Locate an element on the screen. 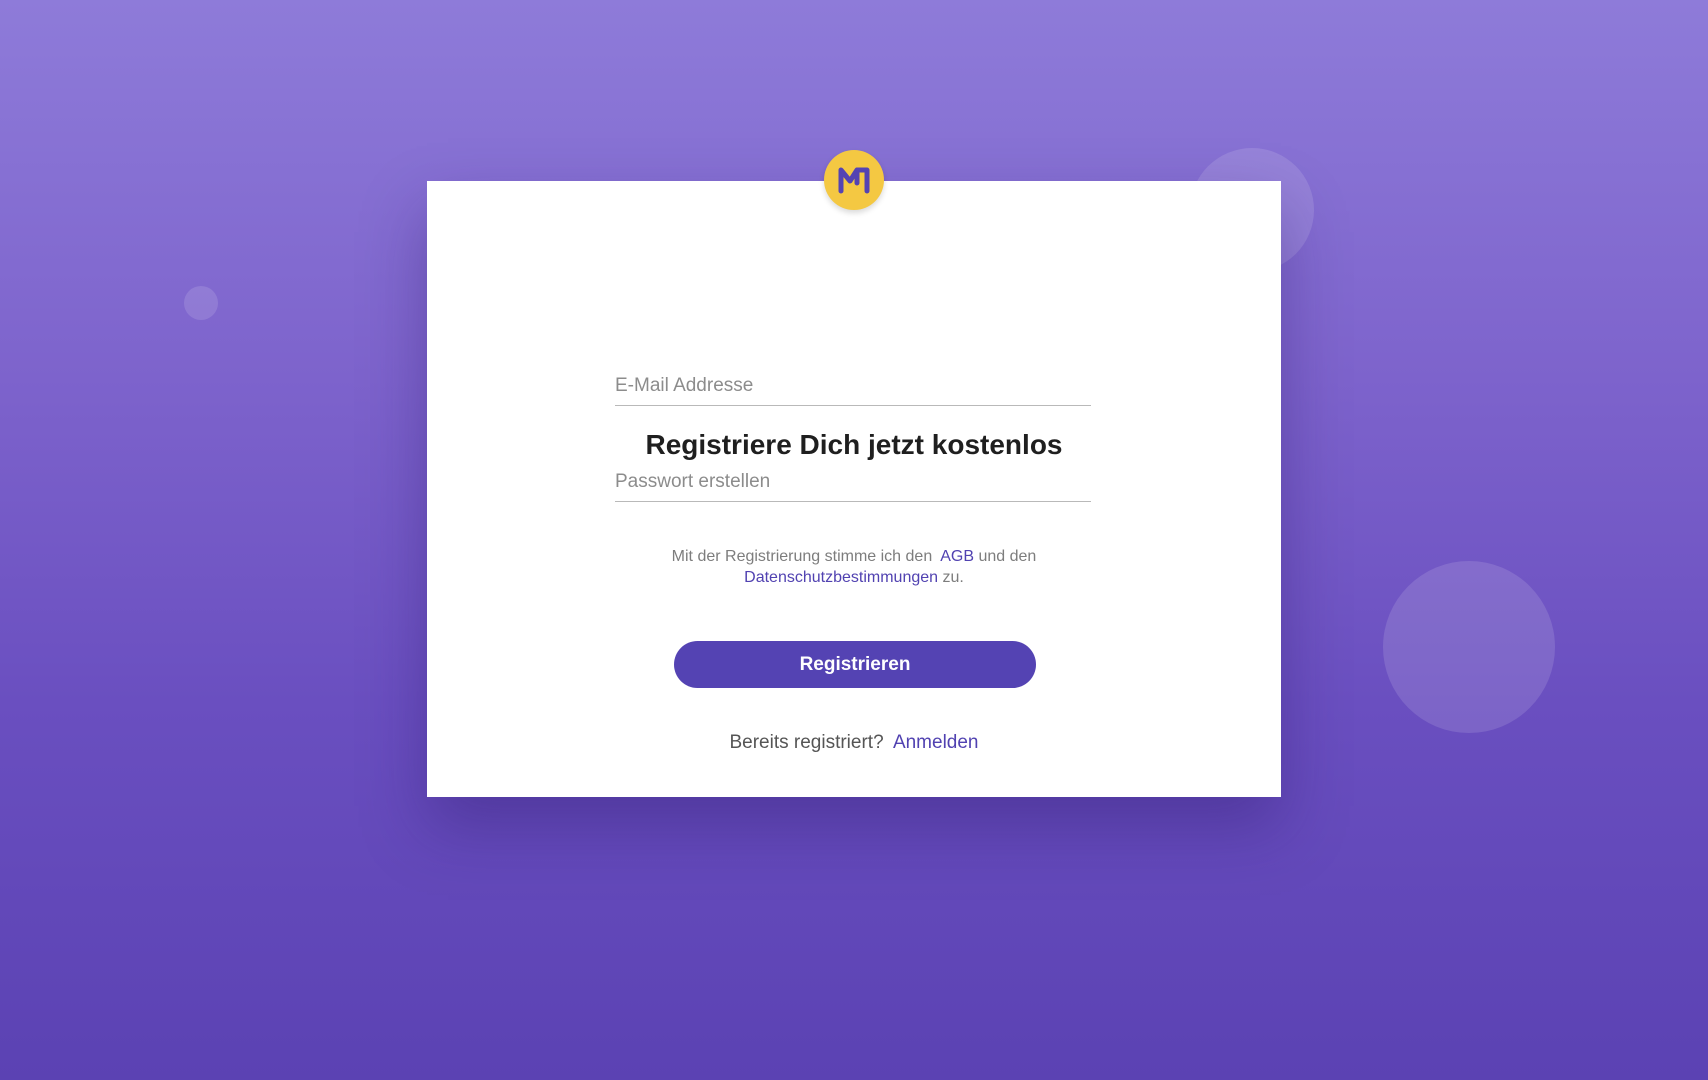  password-field is located at coordinates (853, 486).